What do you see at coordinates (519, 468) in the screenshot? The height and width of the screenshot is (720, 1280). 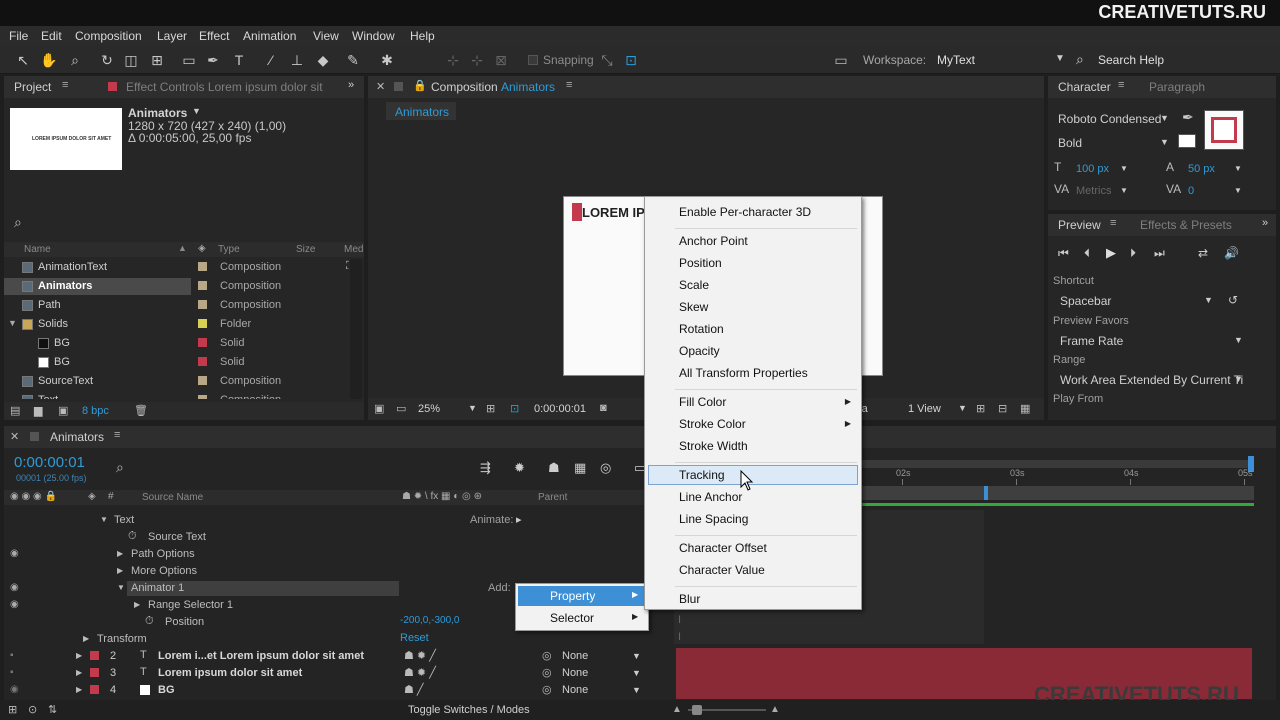 I see `draft-3d-icon: ✹` at bounding box center [519, 468].